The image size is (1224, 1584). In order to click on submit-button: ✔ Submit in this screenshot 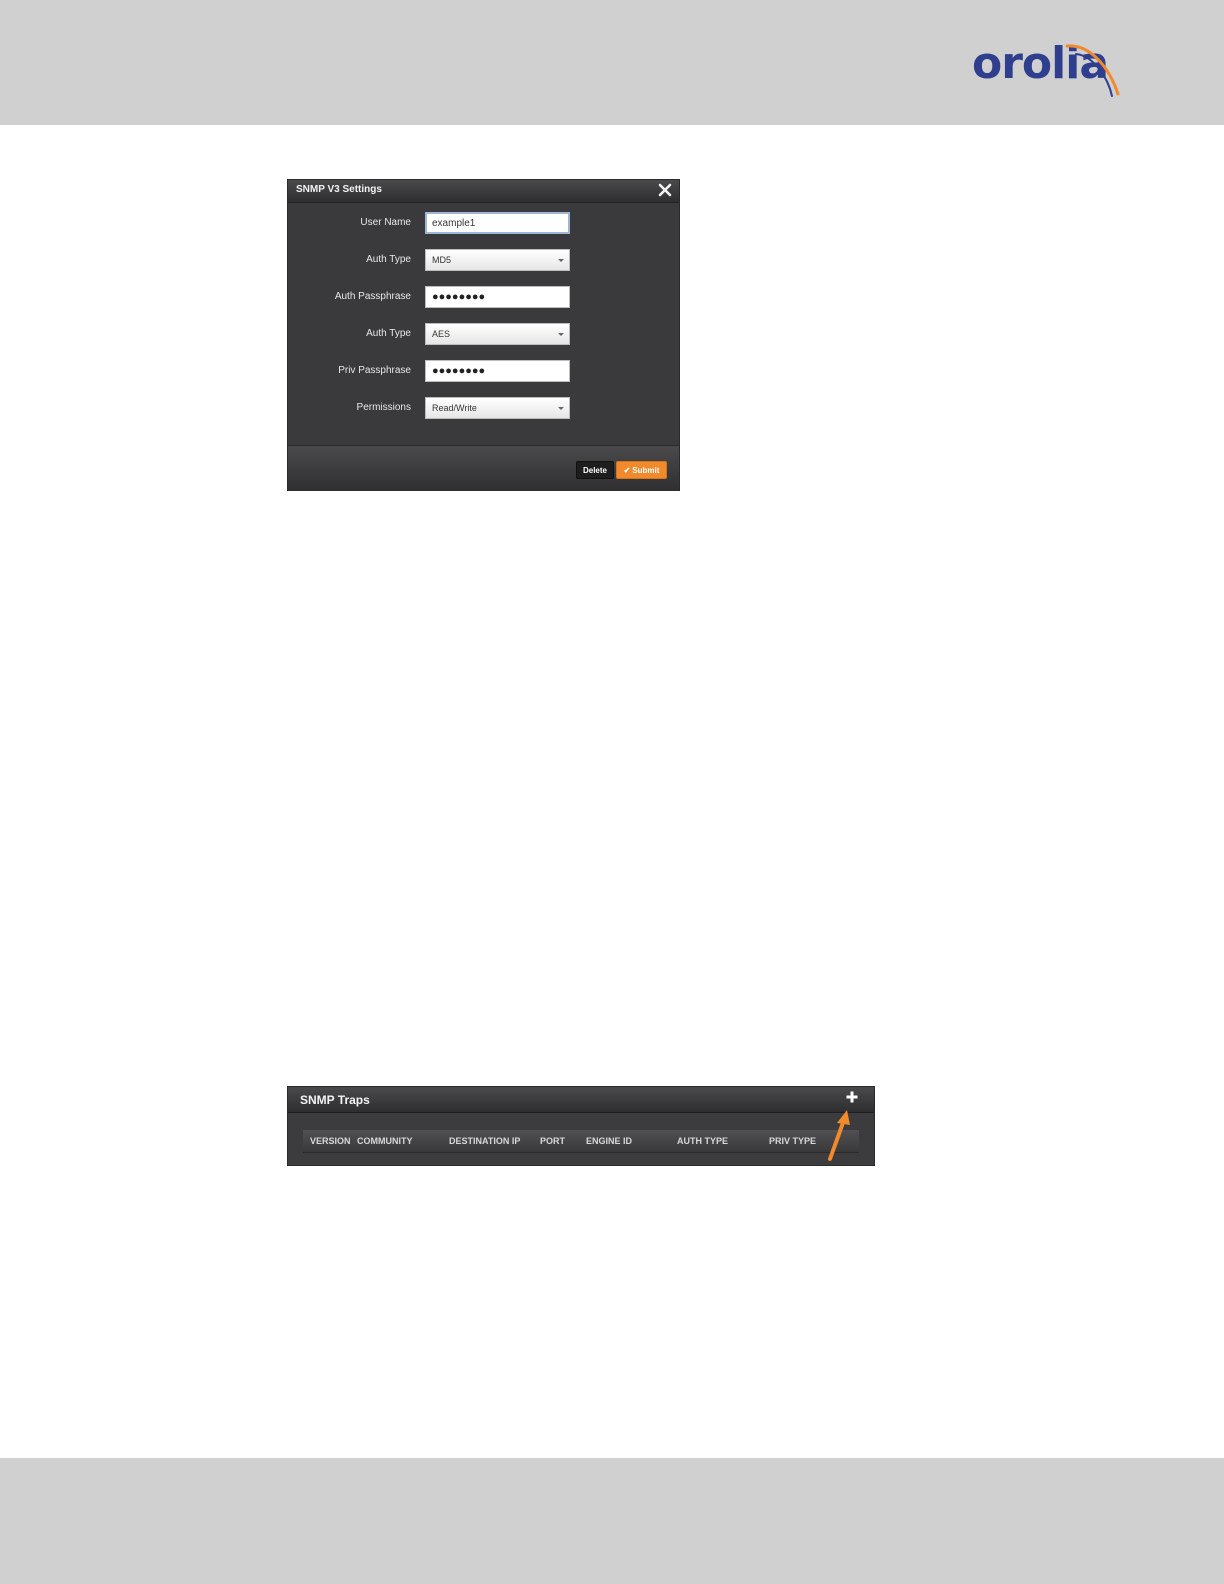, I will do `click(641, 470)`.